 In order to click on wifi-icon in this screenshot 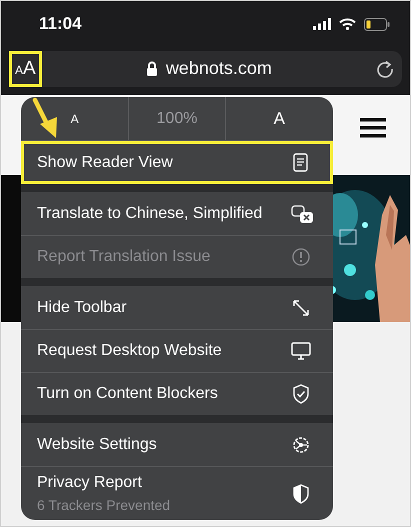, I will do `click(347, 24)`.